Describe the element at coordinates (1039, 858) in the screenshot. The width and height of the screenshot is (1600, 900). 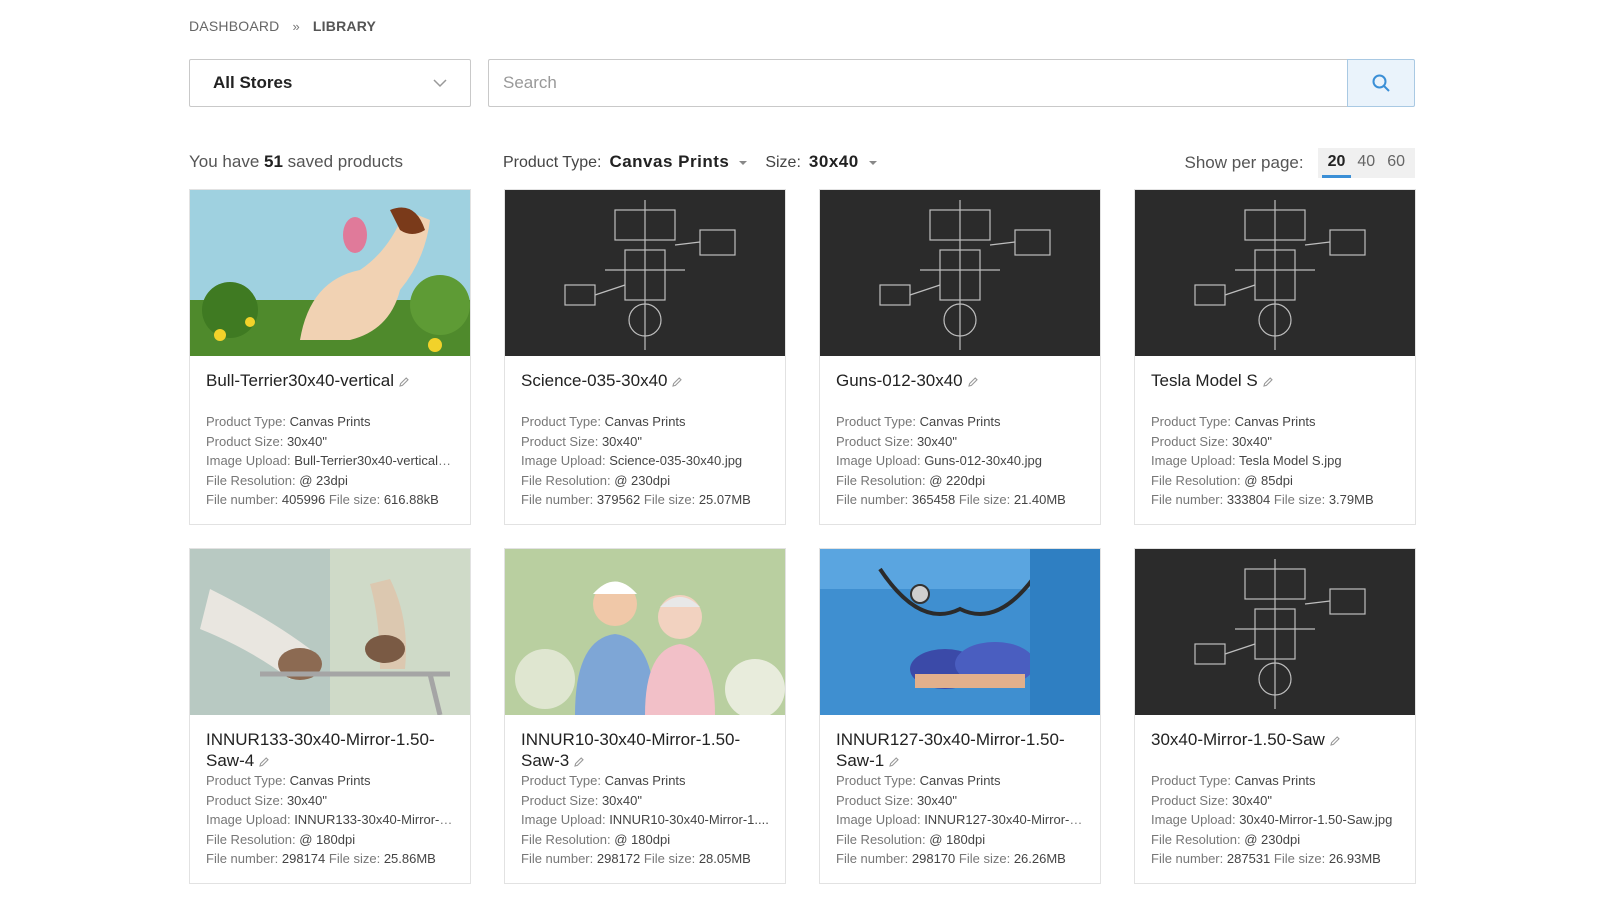
I see `meta-value-filesize: 26.26MB` at that location.